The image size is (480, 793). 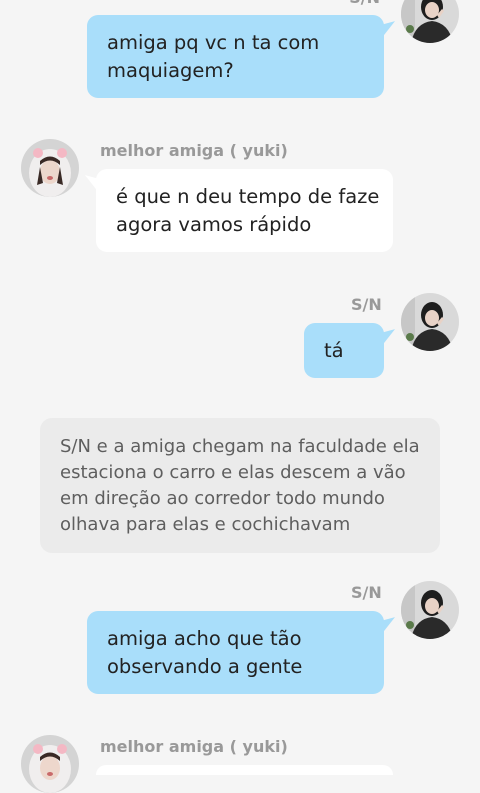 What do you see at coordinates (349, 350) in the screenshot?
I see `message-bubble-me-2: tá` at bounding box center [349, 350].